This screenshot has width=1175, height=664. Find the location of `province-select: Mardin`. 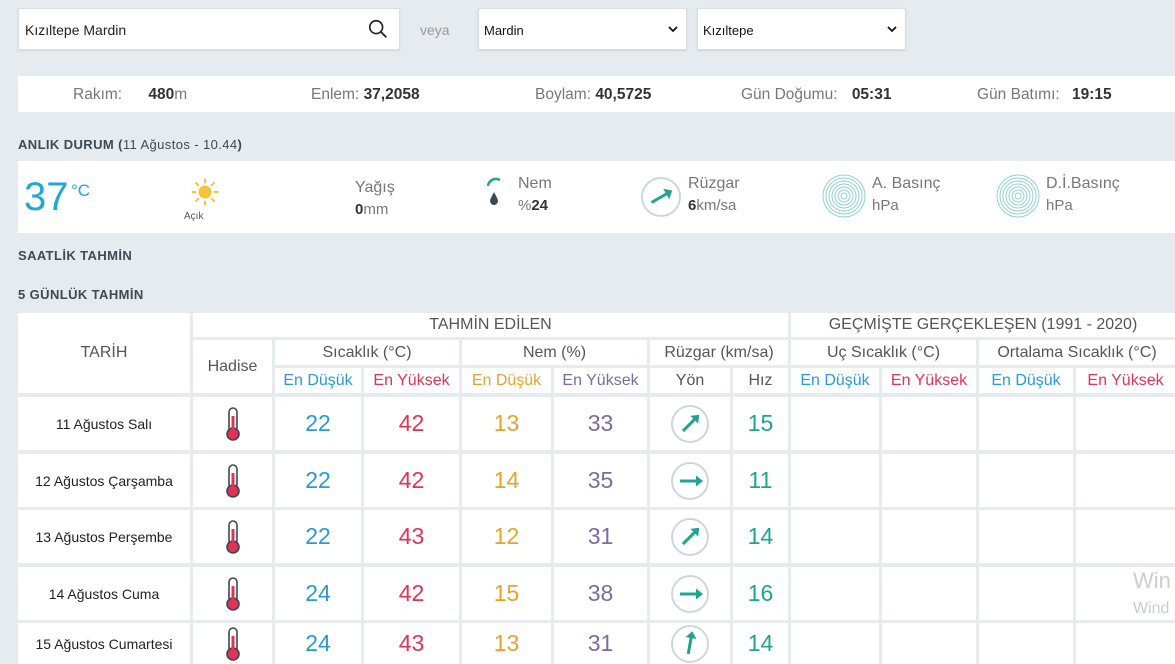

province-select: Mardin is located at coordinates (582, 29).